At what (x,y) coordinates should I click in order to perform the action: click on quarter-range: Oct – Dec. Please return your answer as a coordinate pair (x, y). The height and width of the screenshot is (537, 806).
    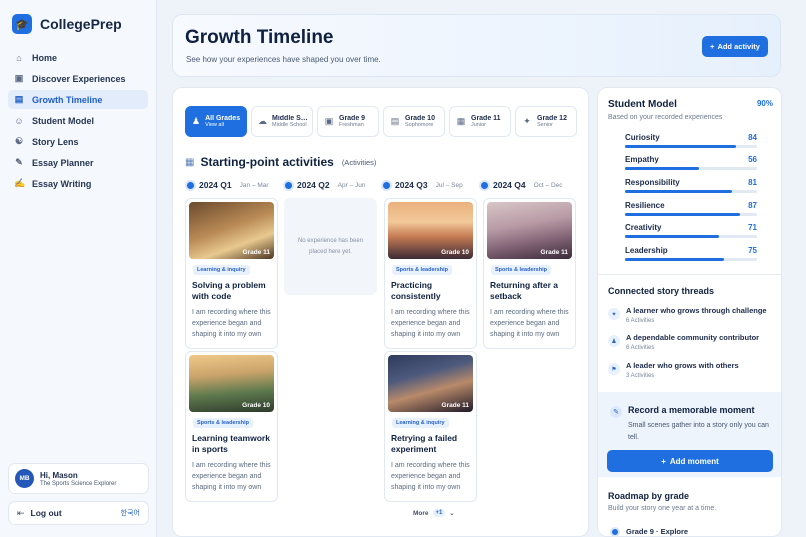
    Looking at the image, I should click on (548, 185).